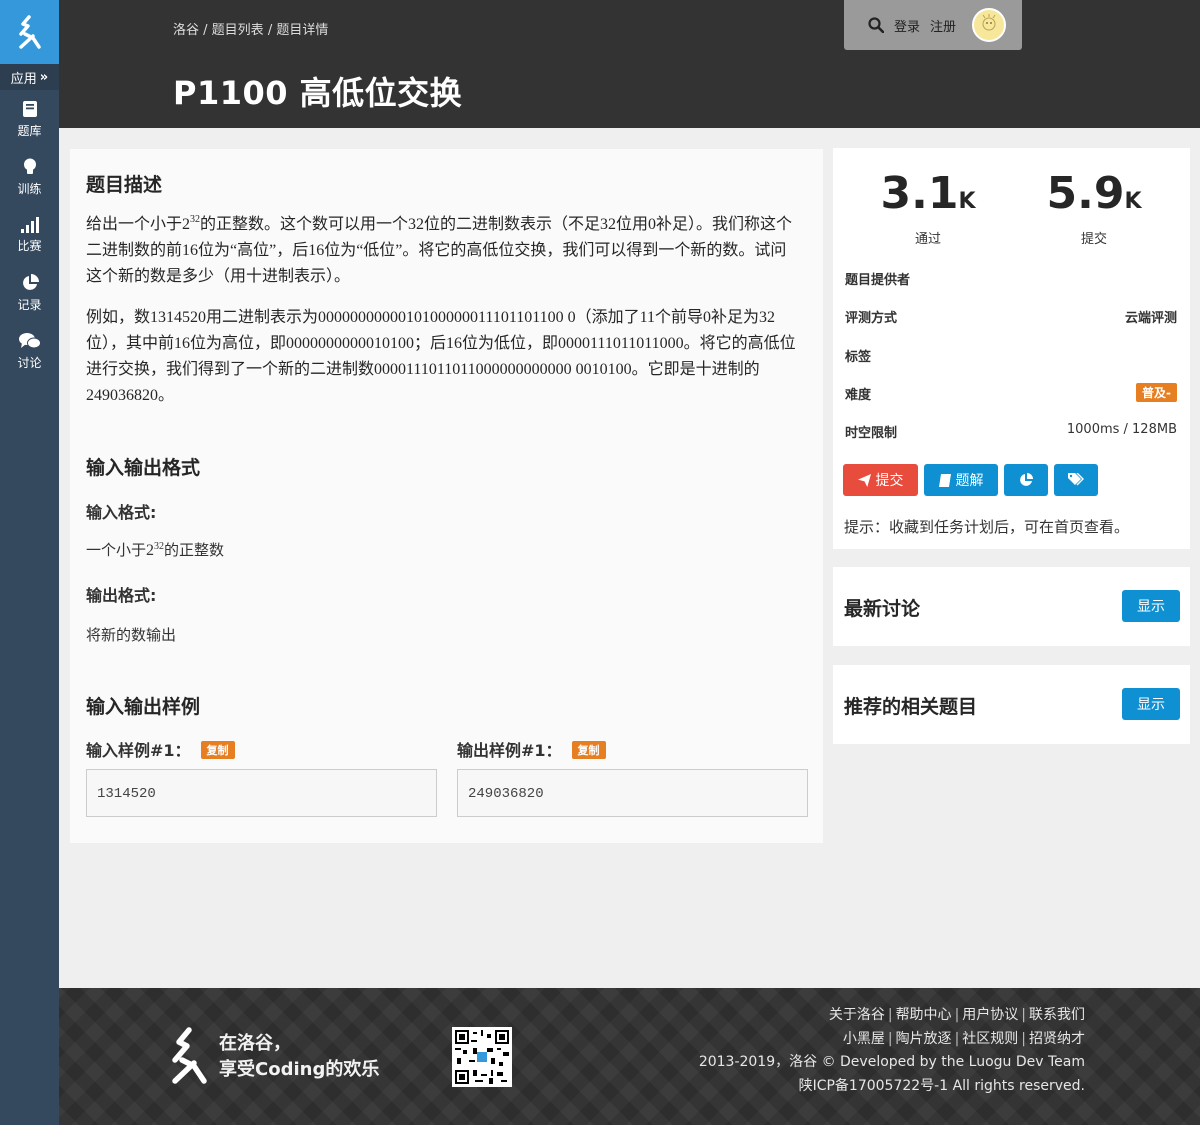 The width and height of the screenshot is (1200, 1125). Describe the element at coordinates (871, 433) in the screenshot. I see `limit-label: 时空限制` at that location.